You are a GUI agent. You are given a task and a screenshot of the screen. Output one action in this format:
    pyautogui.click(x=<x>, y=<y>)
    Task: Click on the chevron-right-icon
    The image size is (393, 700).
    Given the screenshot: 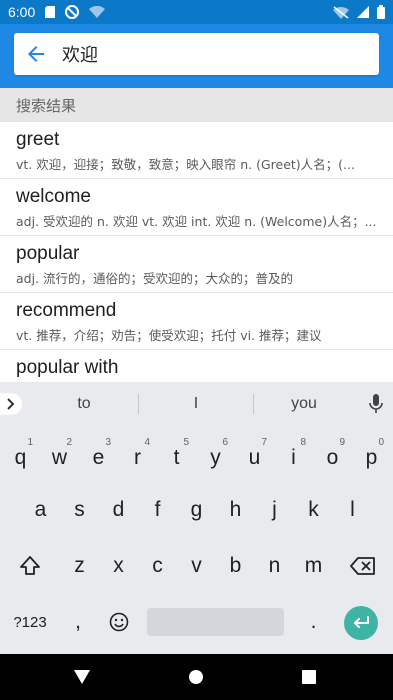 What is the action you would take?
    pyautogui.click(x=11, y=404)
    